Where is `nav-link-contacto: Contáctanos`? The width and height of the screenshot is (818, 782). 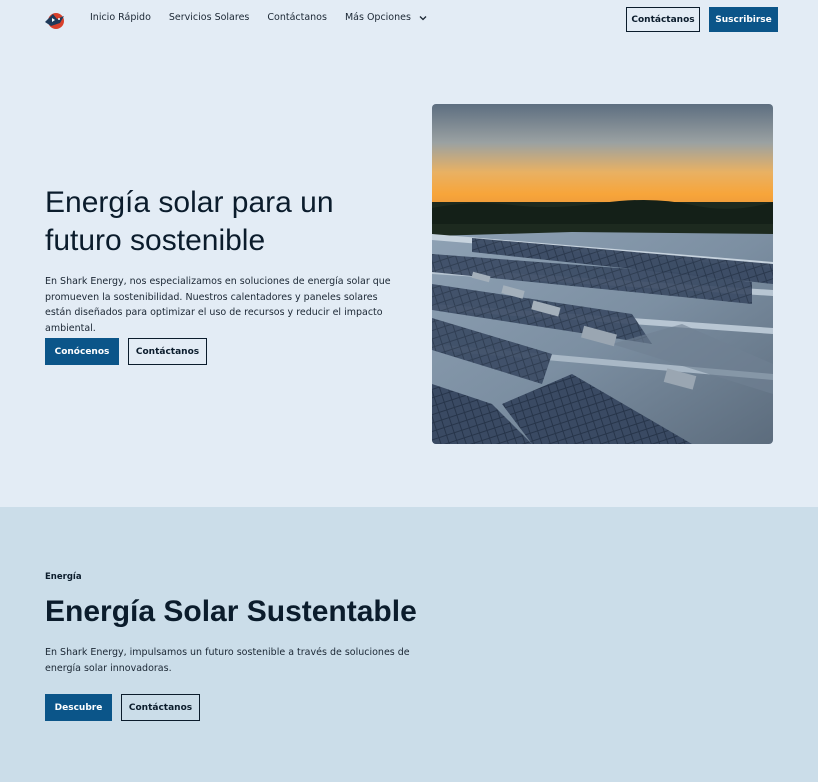 nav-link-contacto: Contáctanos is located at coordinates (297, 17).